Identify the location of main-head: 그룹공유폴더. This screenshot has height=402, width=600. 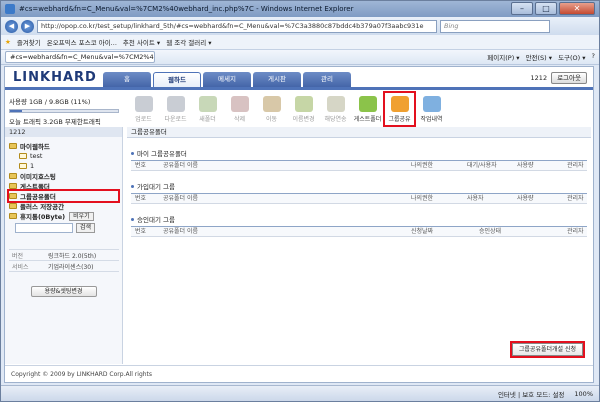
(359, 132).